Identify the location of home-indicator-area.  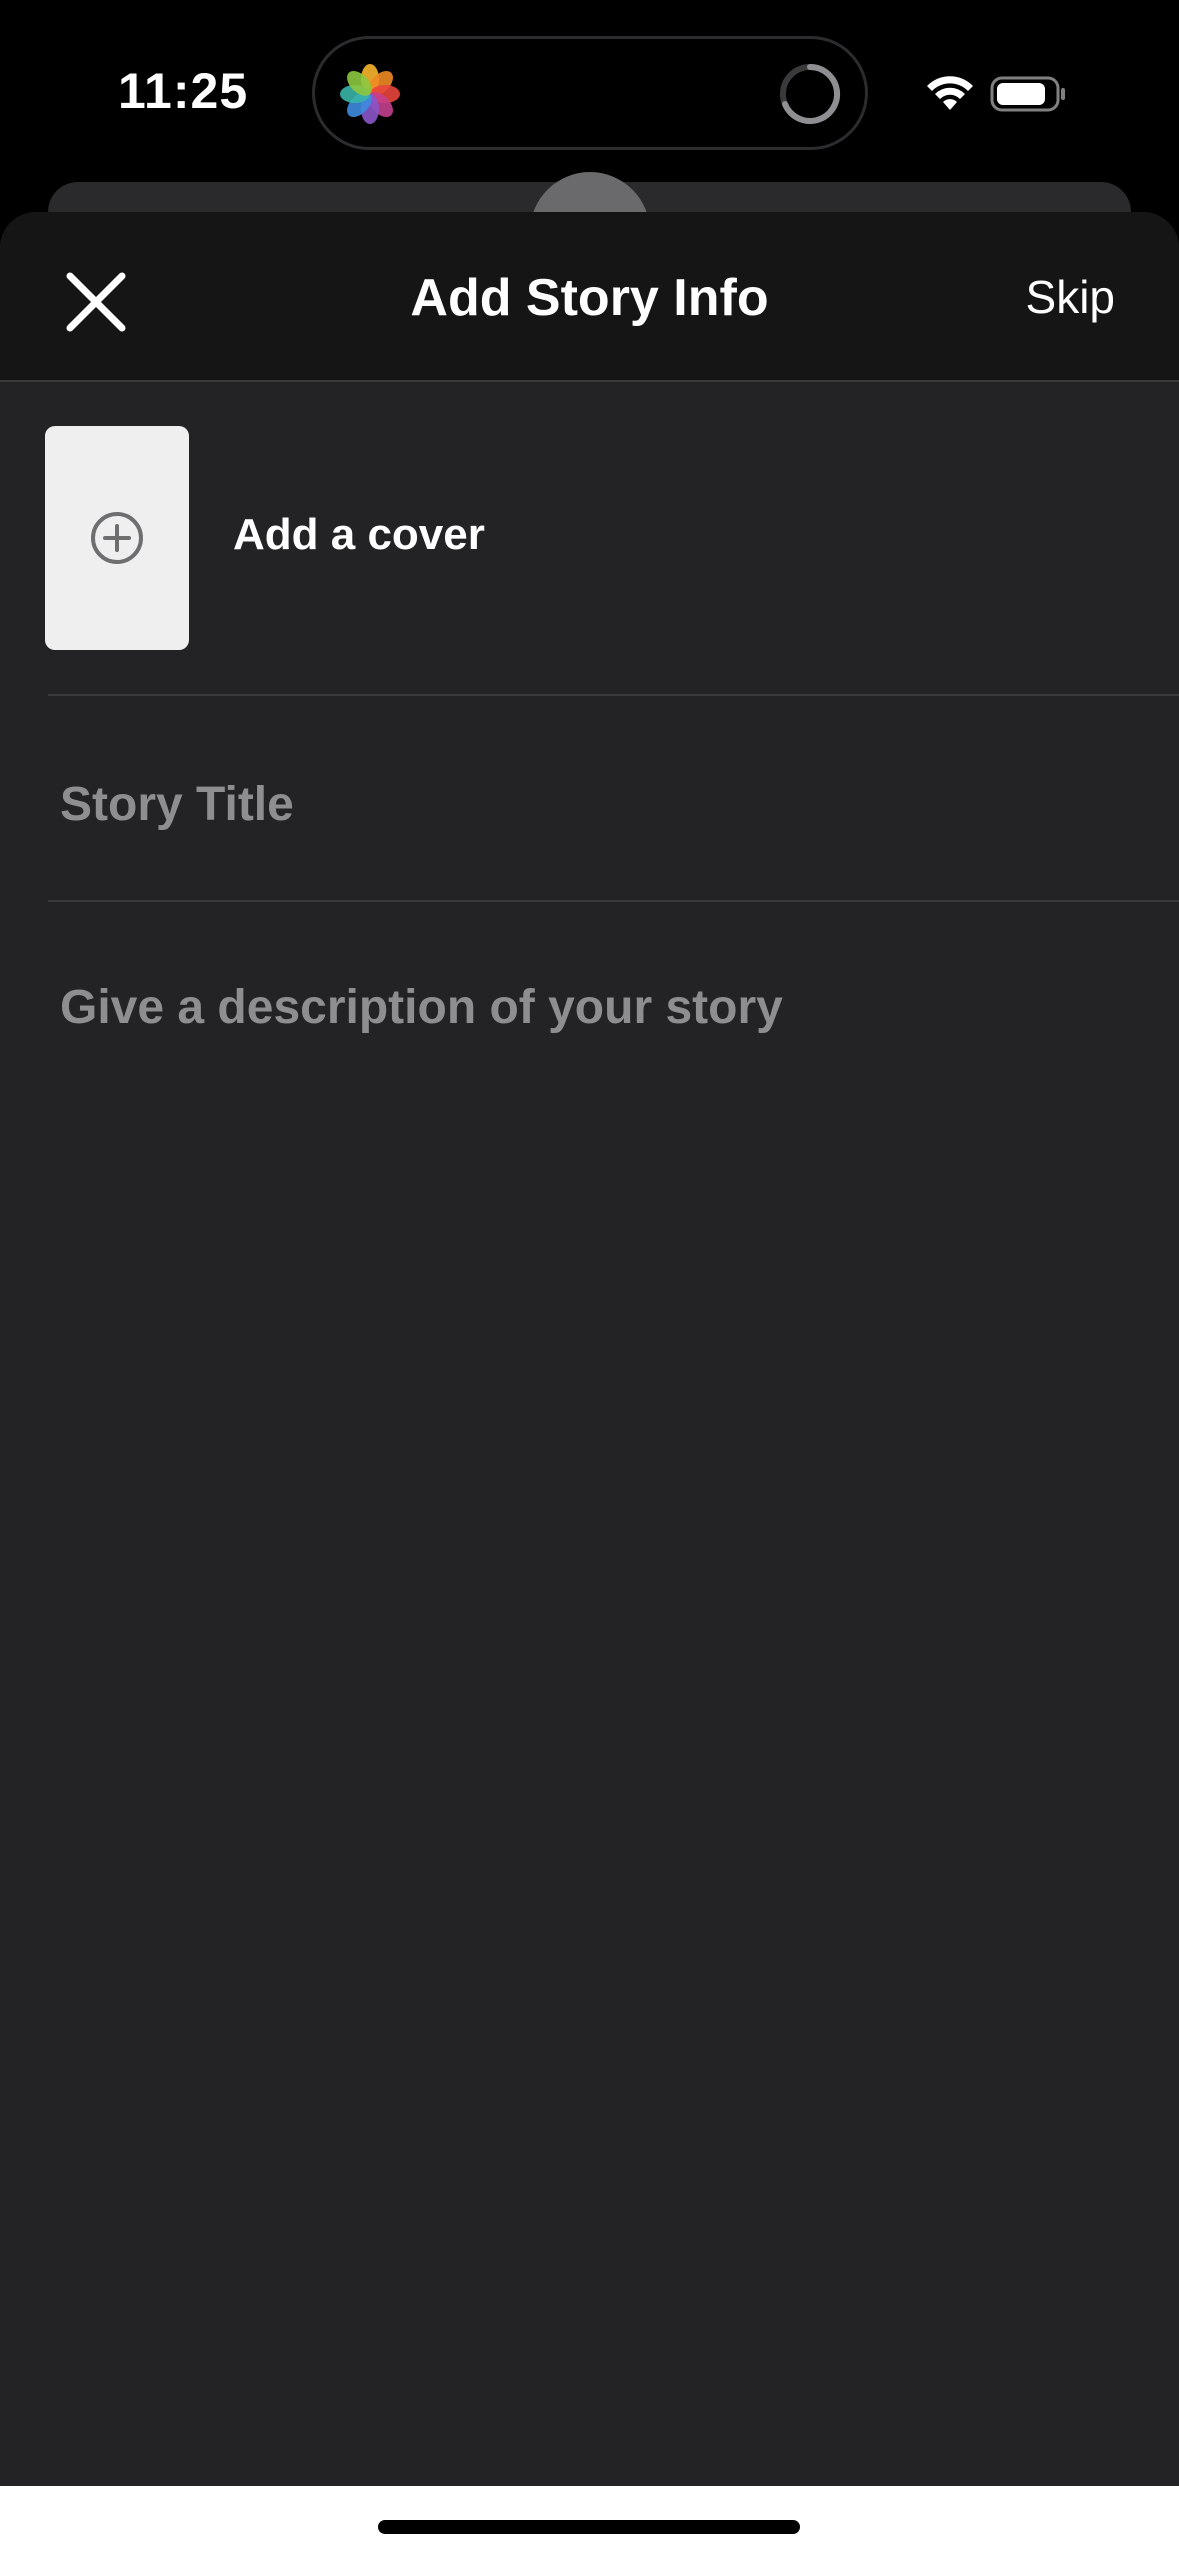
(589, 2521).